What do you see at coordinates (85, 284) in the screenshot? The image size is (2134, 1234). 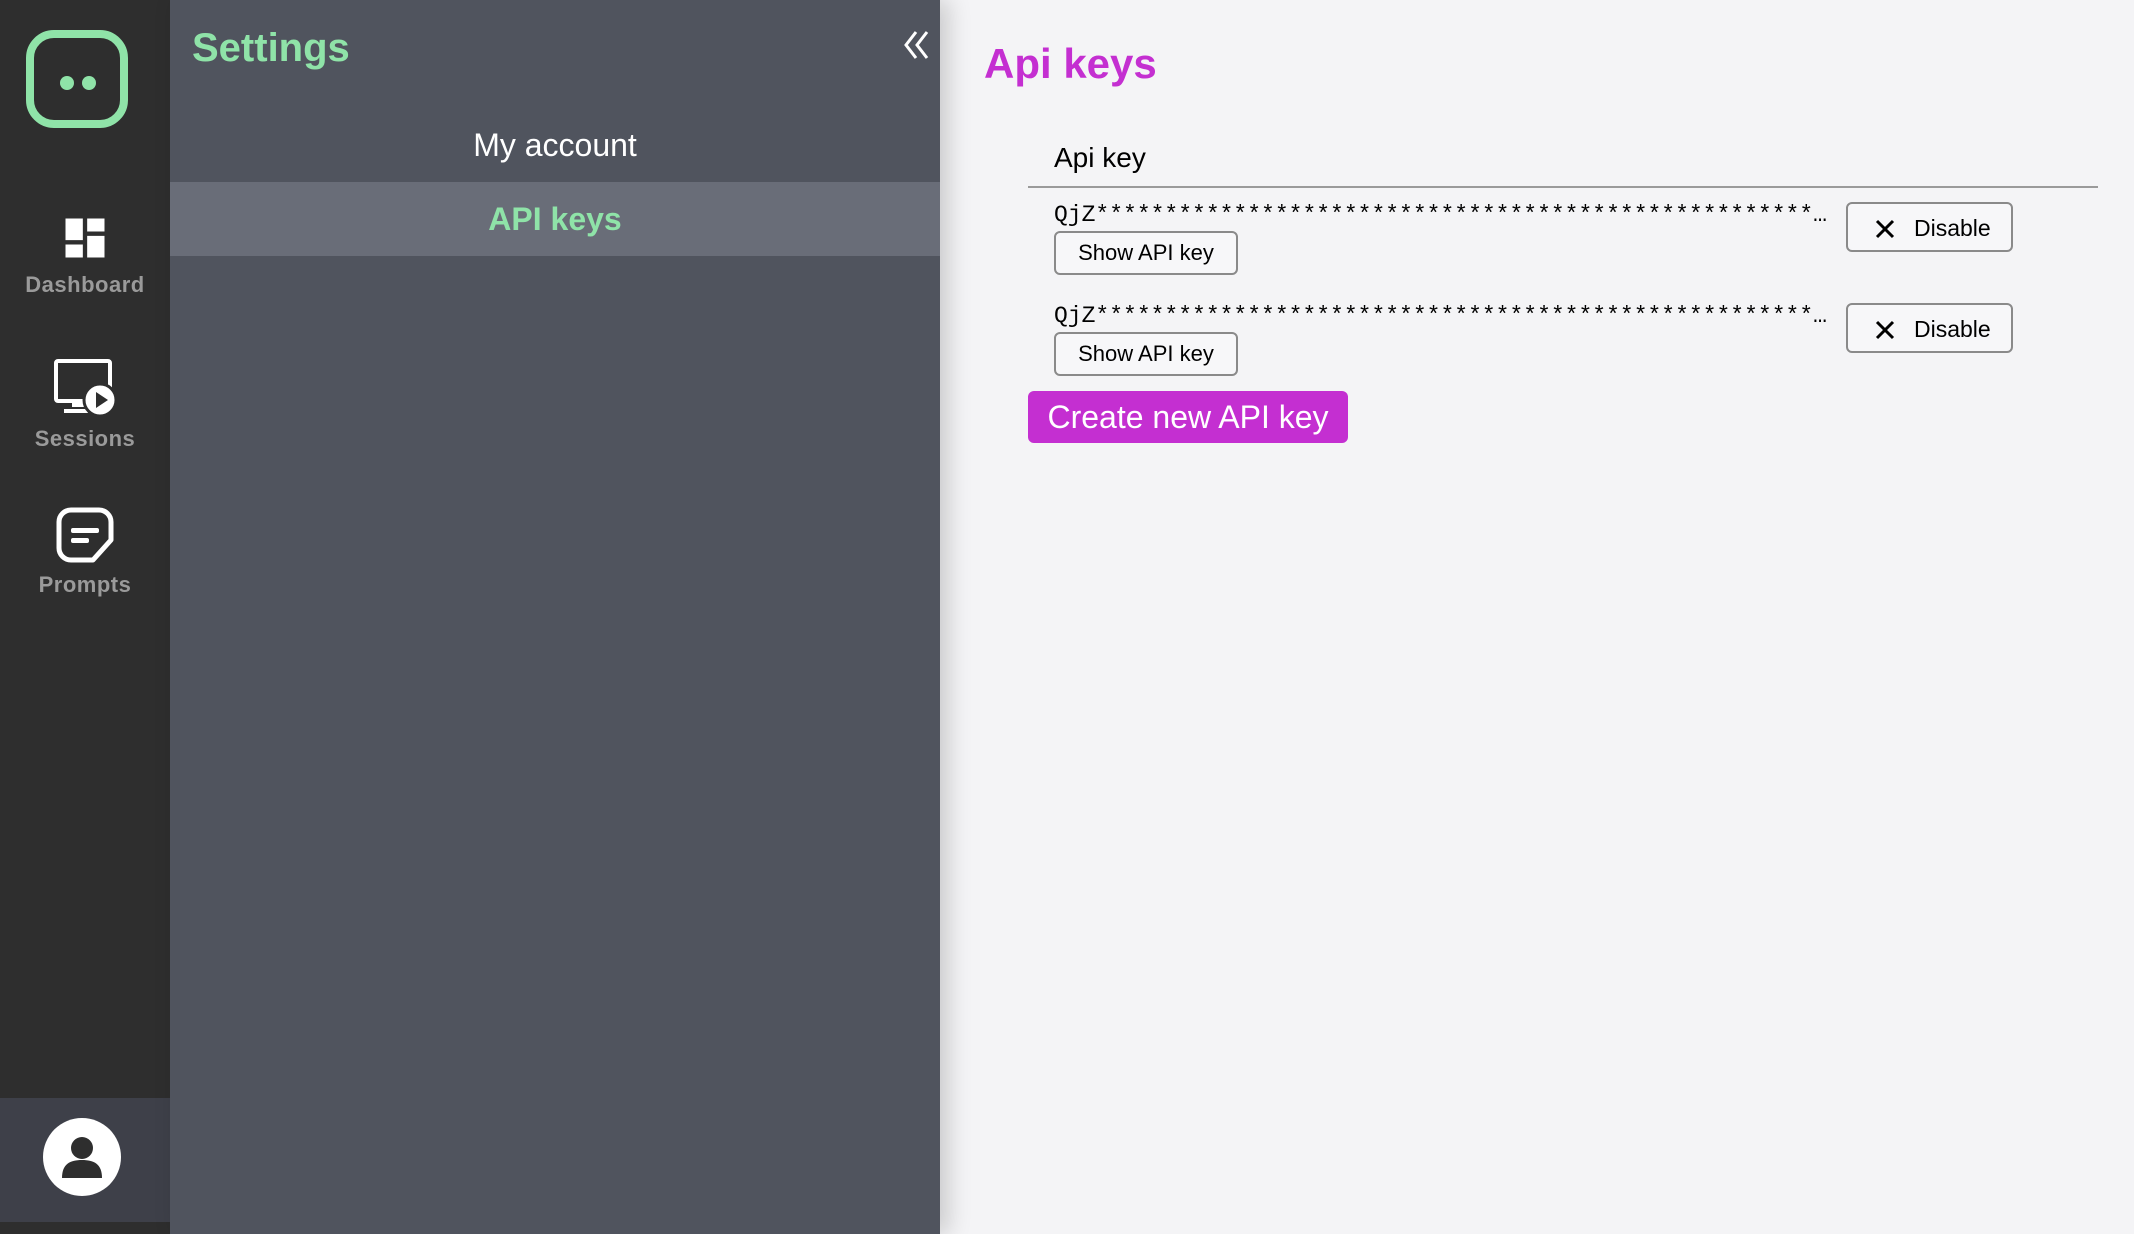 I see `rail-item-label: Dashboard` at bounding box center [85, 284].